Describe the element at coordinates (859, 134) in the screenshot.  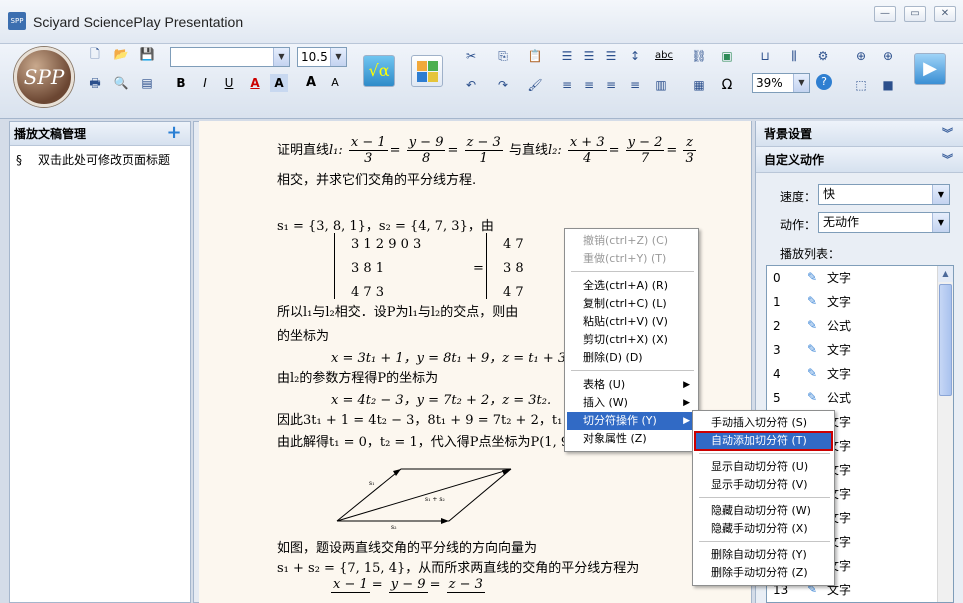
I see `background-settings-header: 背景设置 ︾` at that location.